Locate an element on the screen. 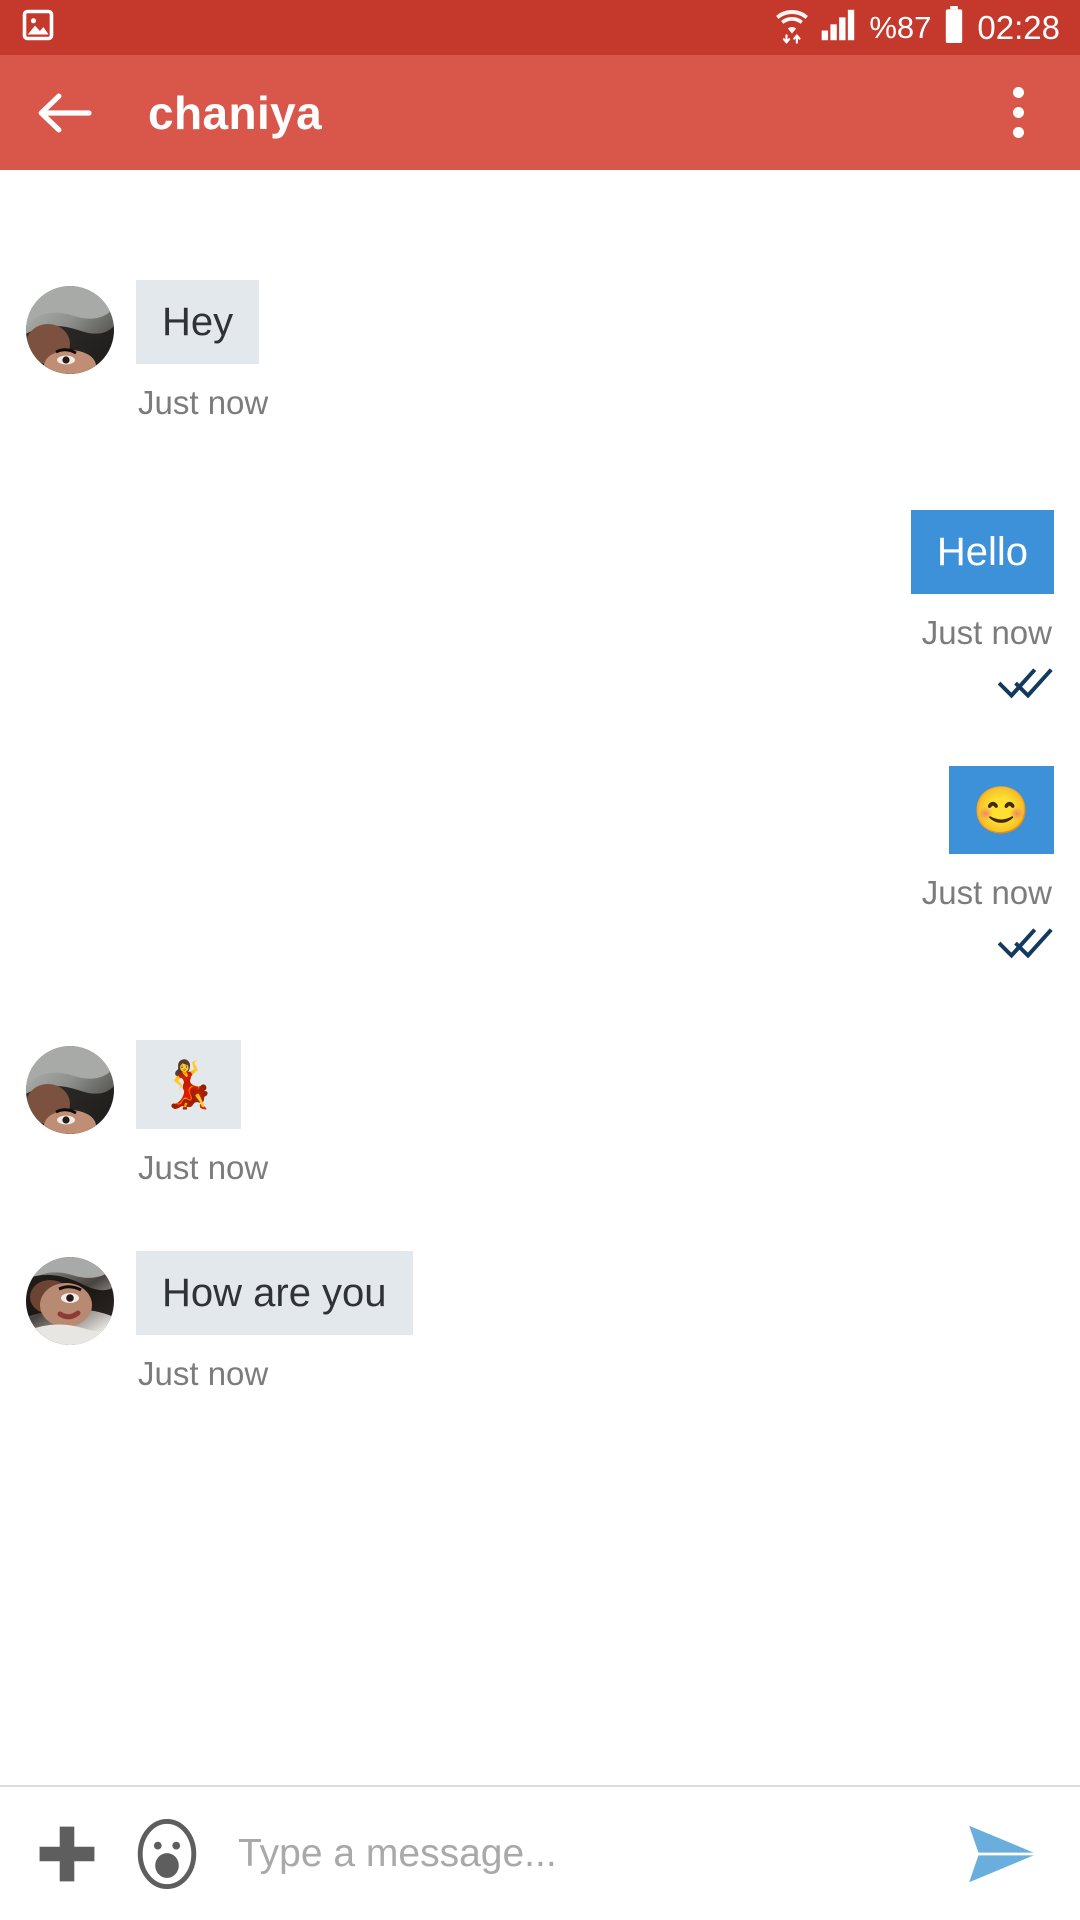 This screenshot has width=1080, height=1920. message-text: Hello is located at coordinates (982, 552).